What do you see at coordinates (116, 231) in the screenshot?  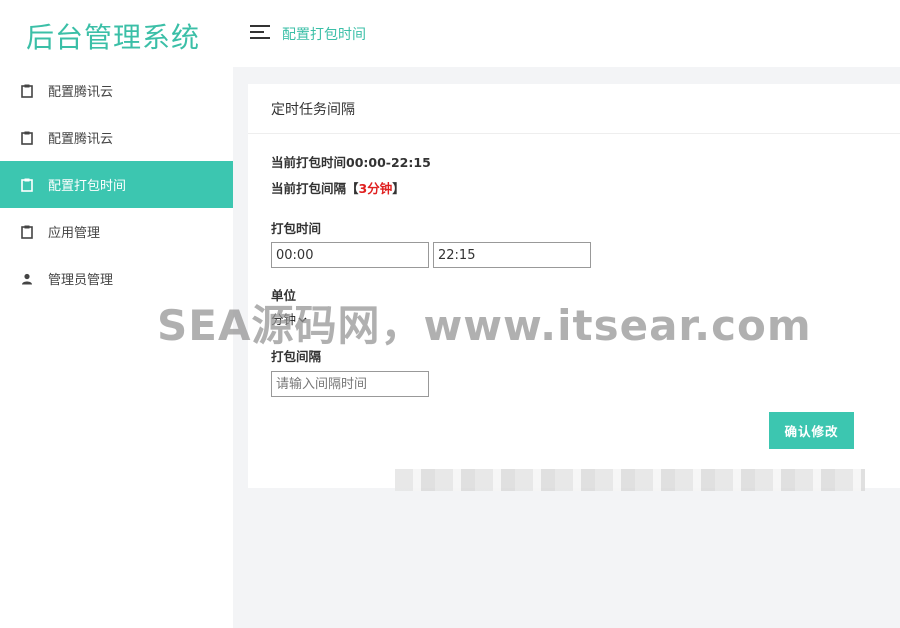 I see `sidebar-item-app-management: 应用管理` at bounding box center [116, 231].